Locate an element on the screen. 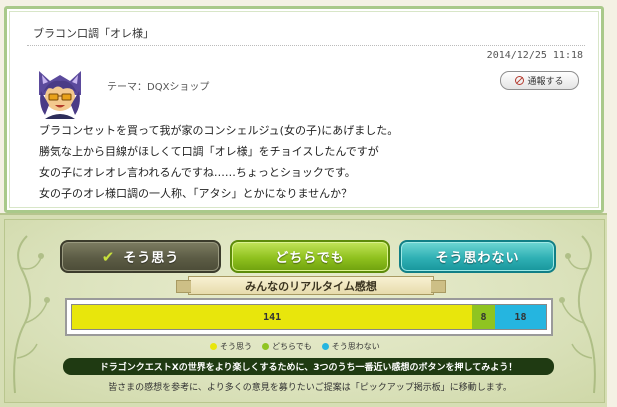  result-segment-agree: 141 is located at coordinates (272, 317).